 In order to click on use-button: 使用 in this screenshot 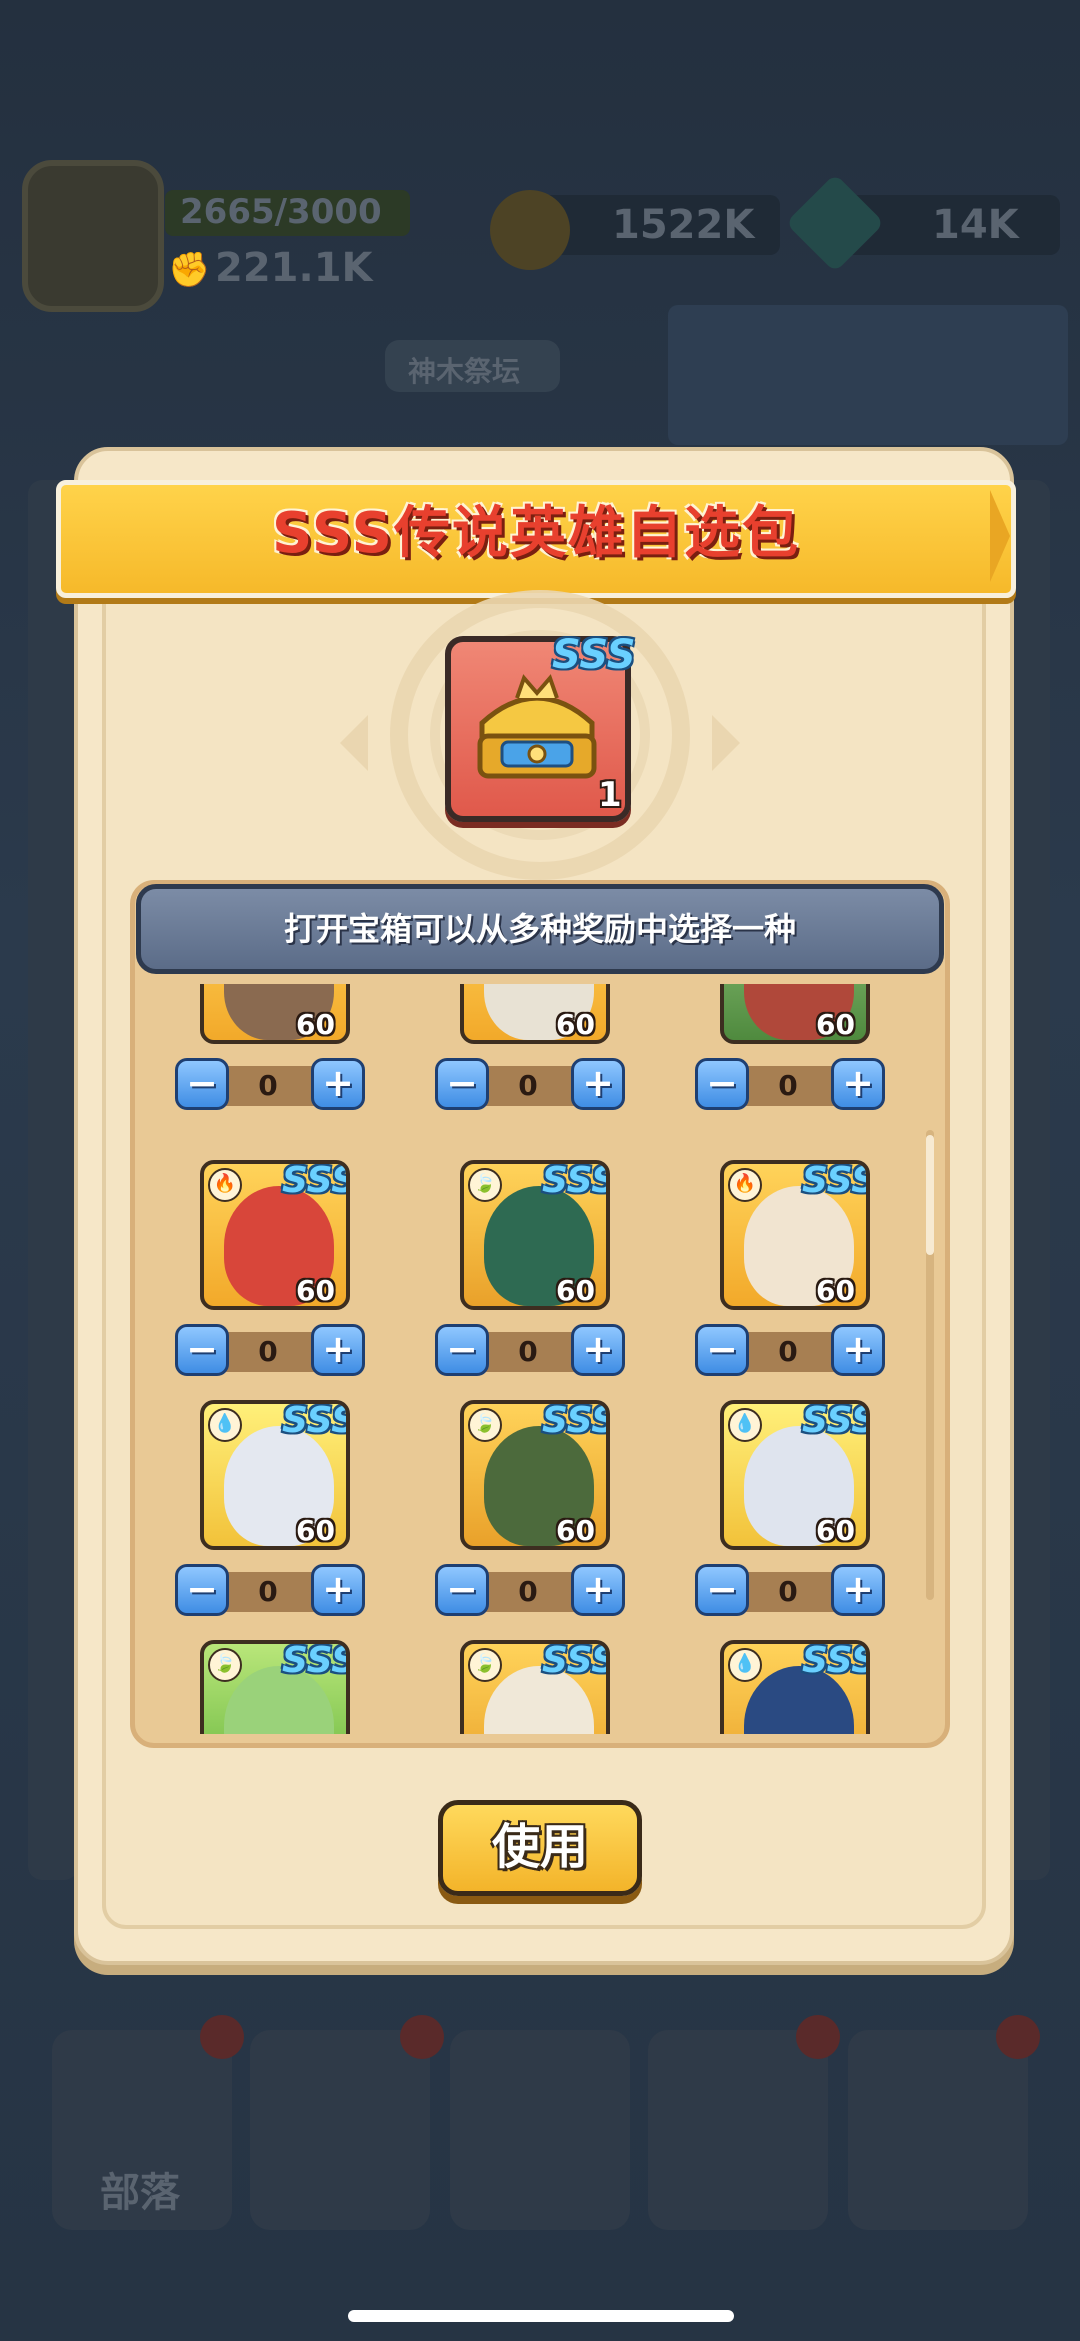, I will do `click(540, 1848)`.